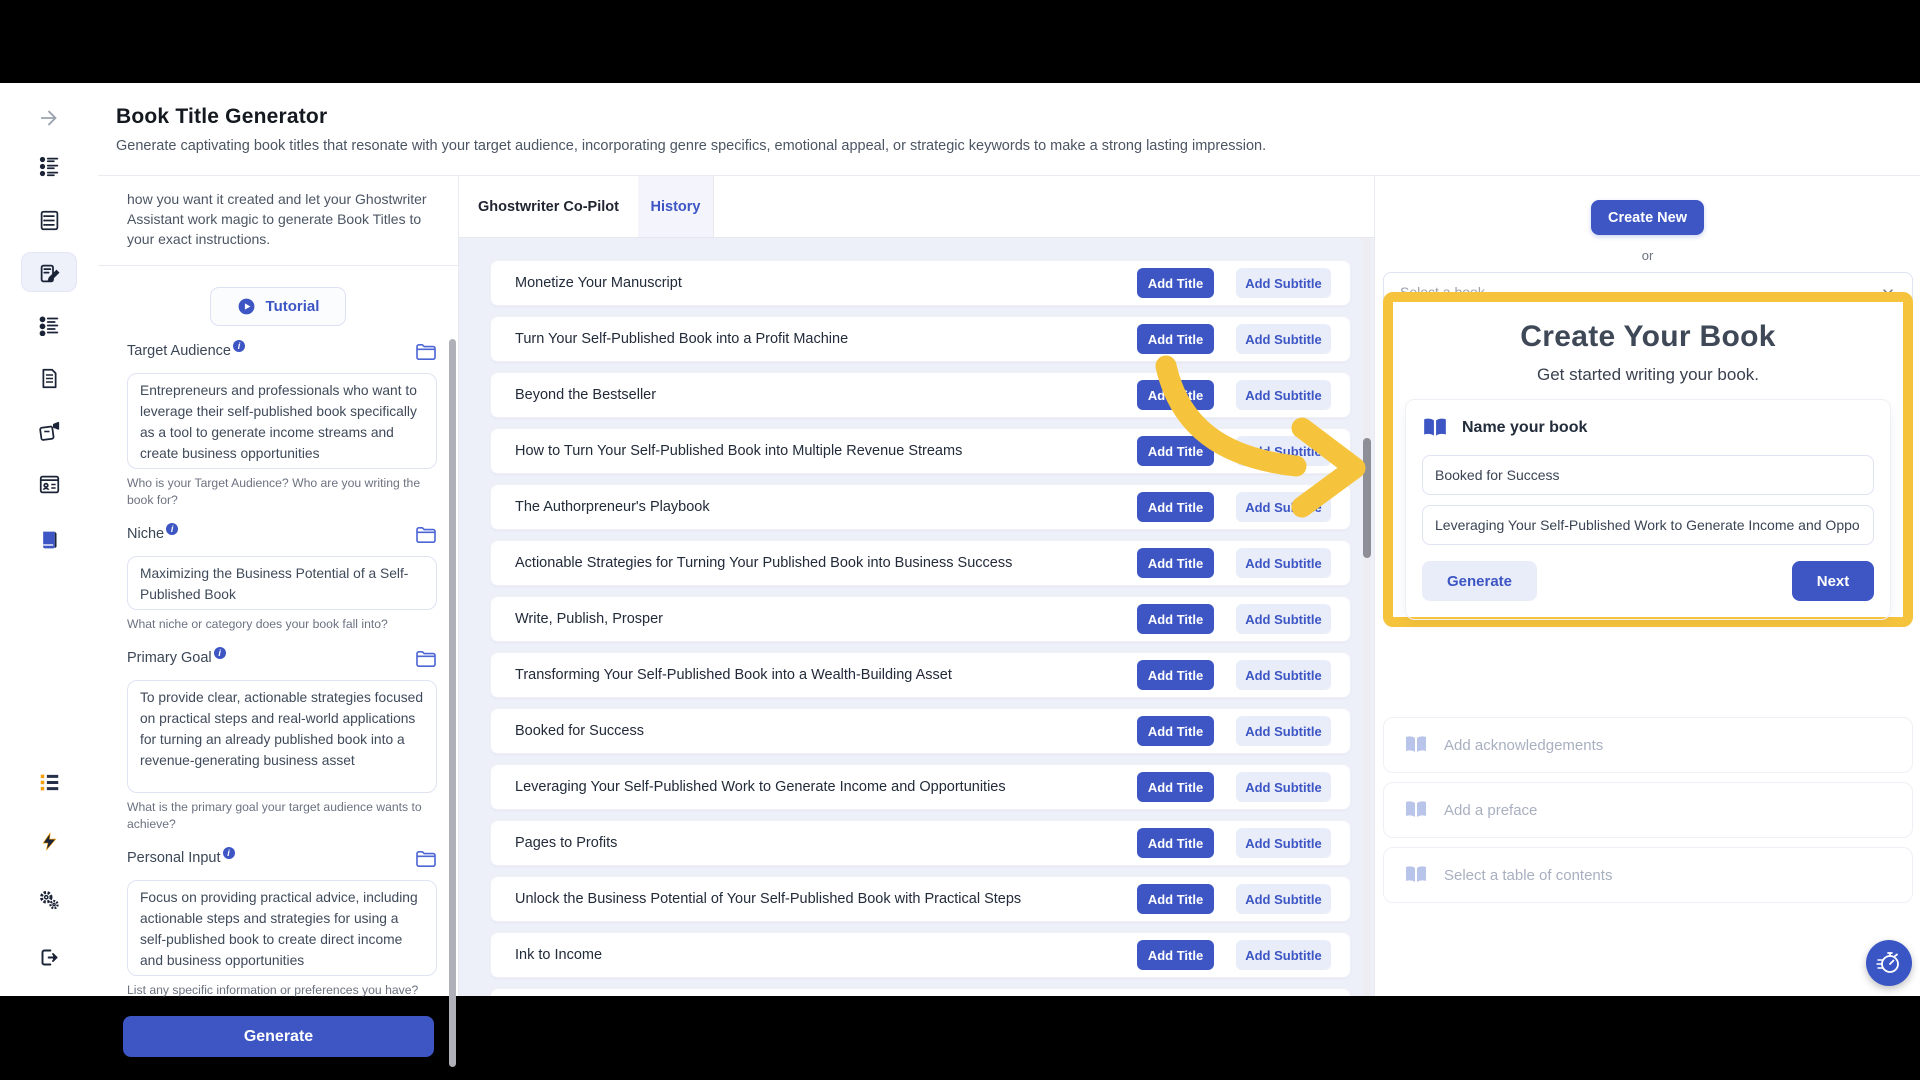 Image resolution: width=1920 pixels, height=1080 pixels. Describe the element at coordinates (1833, 581) in the screenshot. I see `next-button: Next` at that location.